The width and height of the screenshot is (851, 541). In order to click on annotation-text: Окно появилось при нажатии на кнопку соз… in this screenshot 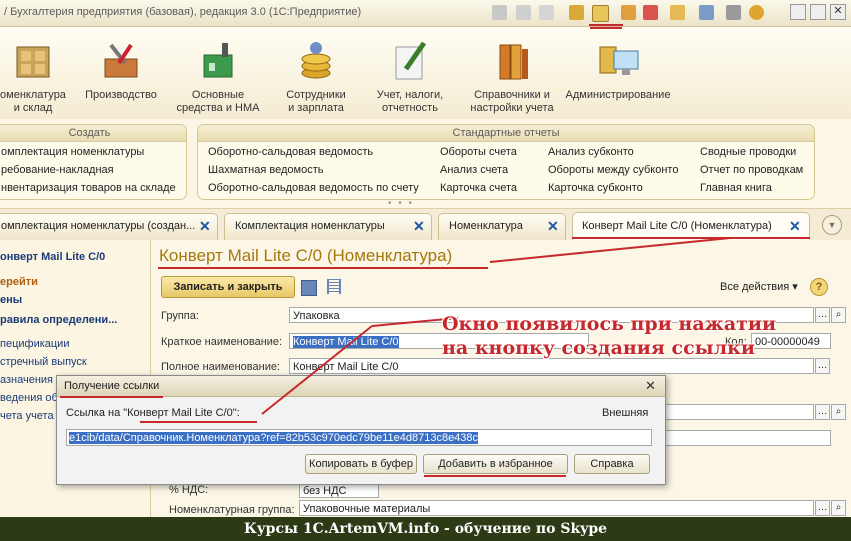, I will do `click(609, 336)`.